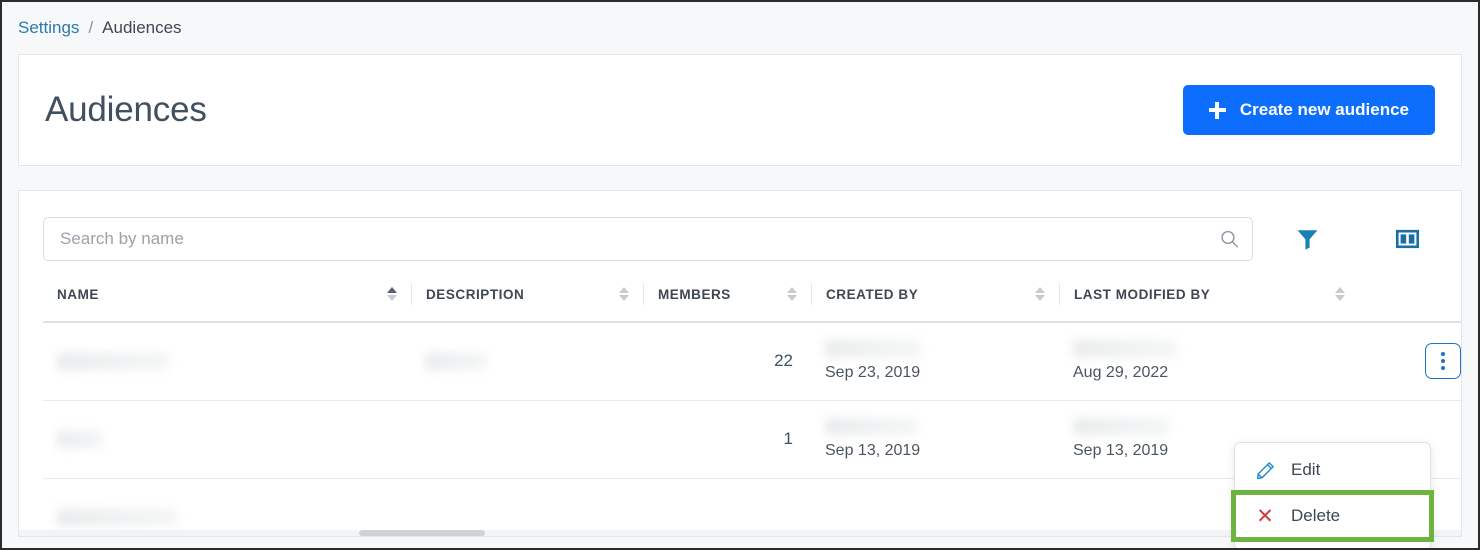  I want to click on table-toolbar, so click(740, 226).